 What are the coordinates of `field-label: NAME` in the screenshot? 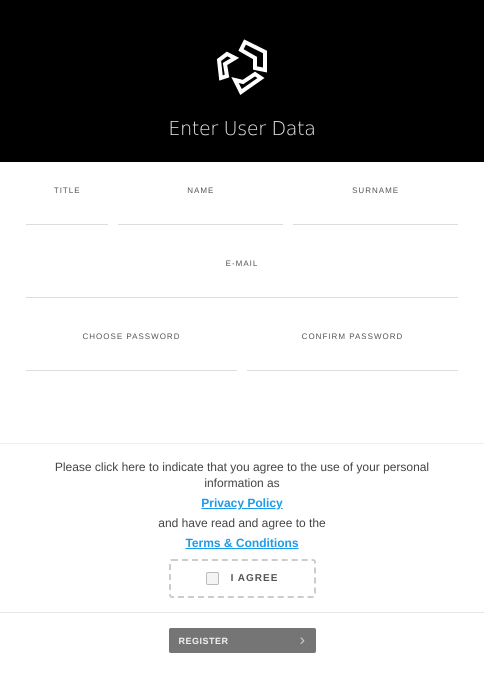 It's located at (200, 191).